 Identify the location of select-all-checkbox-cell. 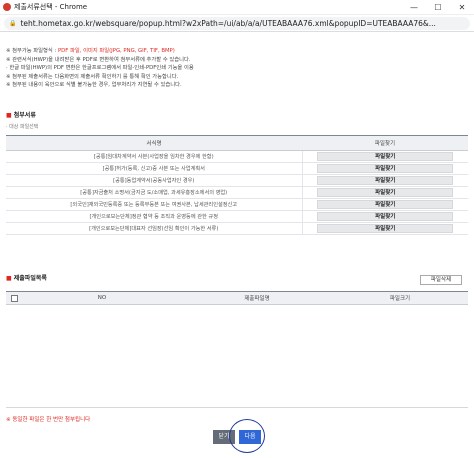
(14, 298).